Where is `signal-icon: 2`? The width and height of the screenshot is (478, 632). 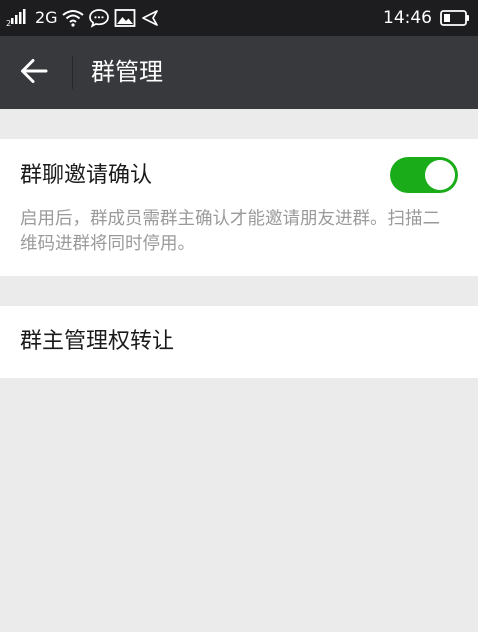 signal-icon: 2 is located at coordinates (18, 18).